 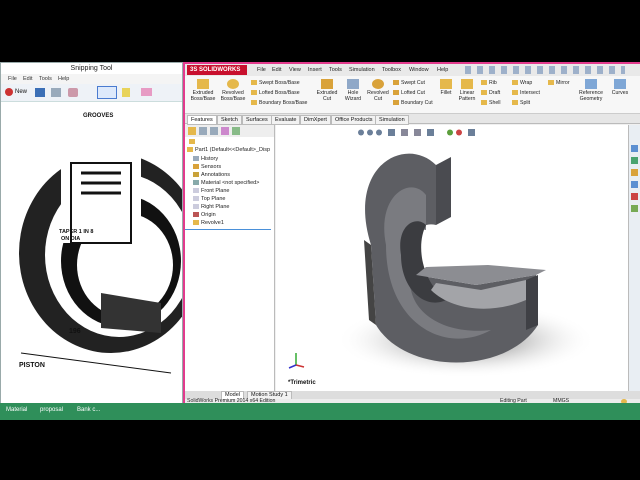 What do you see at coordinates (51, 410) in the screenshot?
I see `taskbar-item-proposal: proposal` at bounding box center [51, 410].